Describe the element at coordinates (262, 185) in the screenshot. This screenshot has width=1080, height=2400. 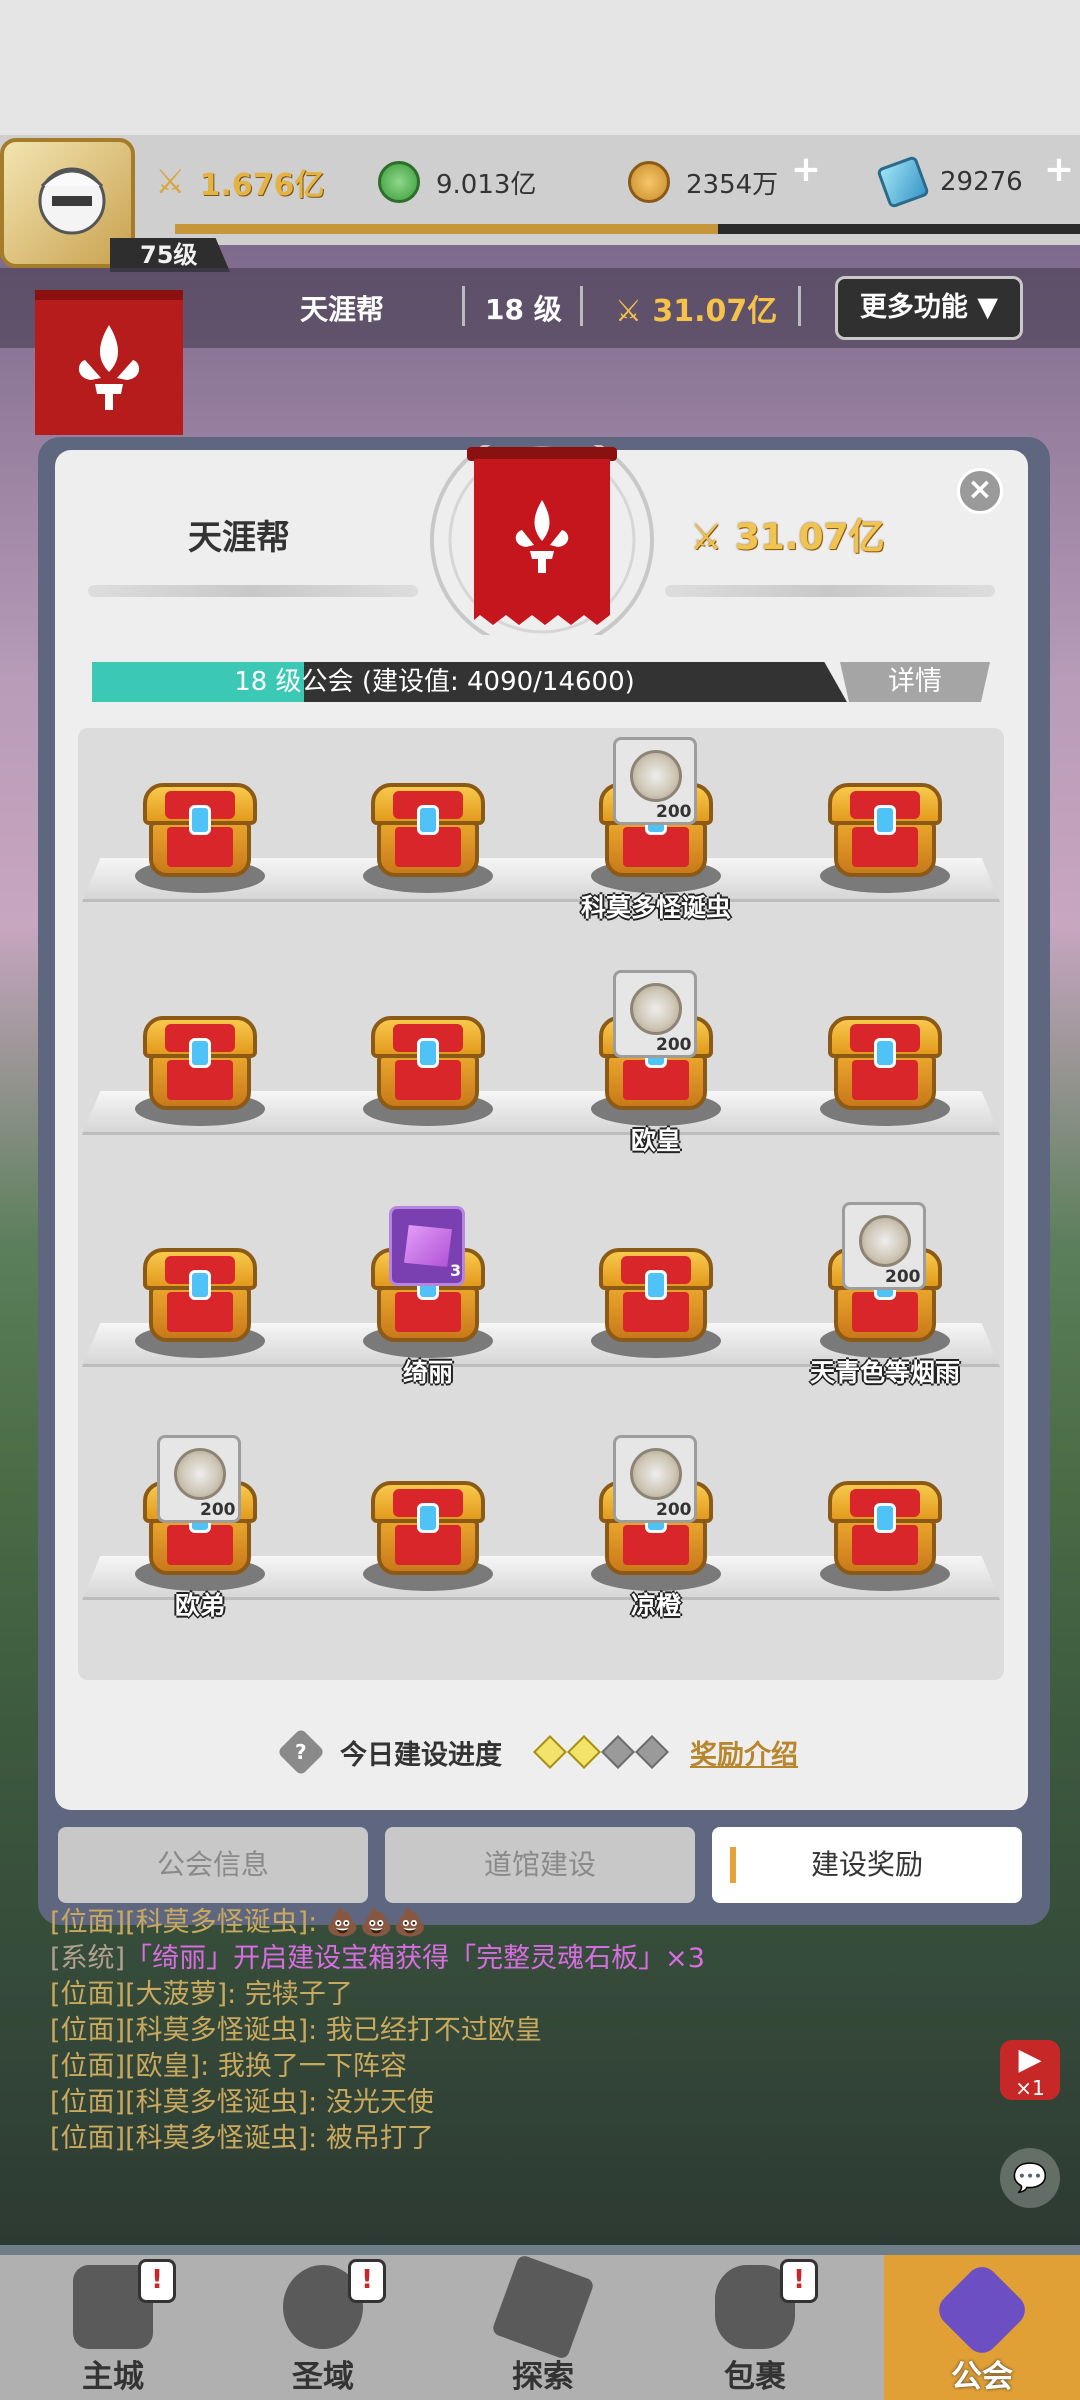
I see `power-value: 1.676亿` at that location.